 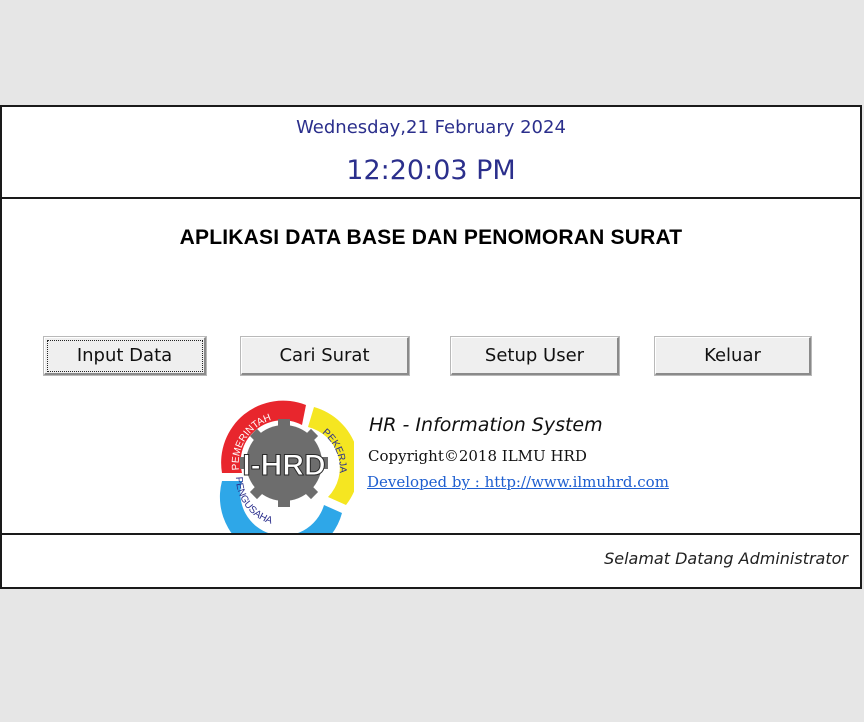 What do you see at coordinates (431, 561) in the screenshot?
I see `status-footer: Selamat Datang Administrator` at bounding box center [431, 561].